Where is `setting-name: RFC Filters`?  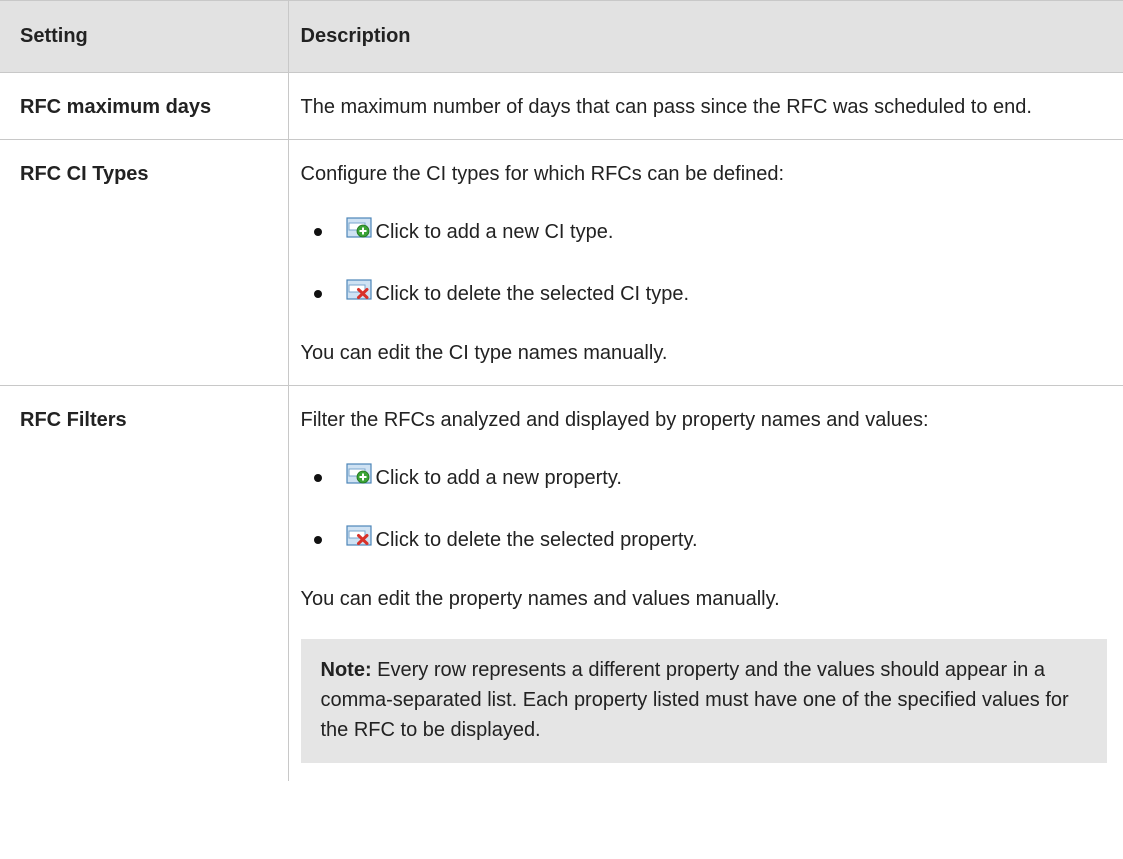 setting-name: RFC Filters is located at coordinates (144, 583).